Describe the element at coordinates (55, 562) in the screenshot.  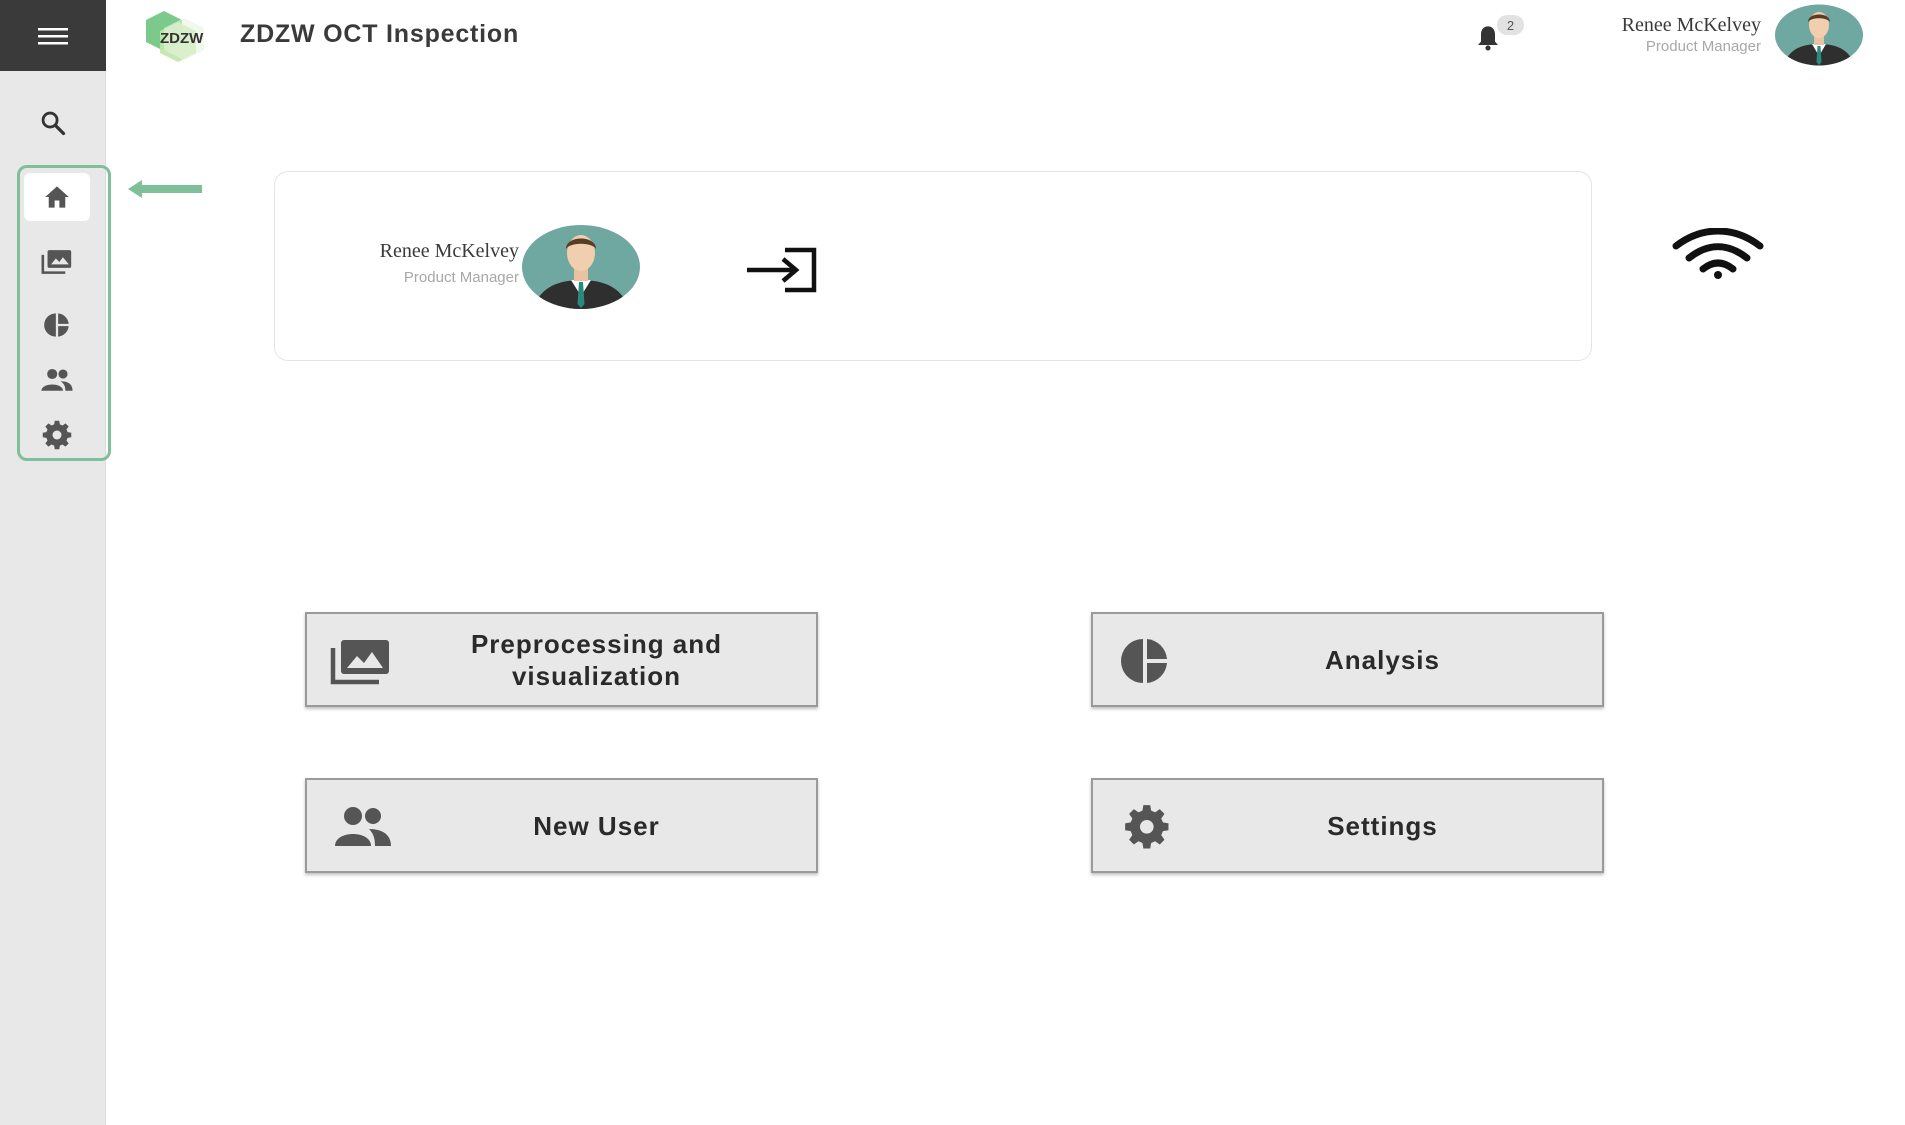
I see `sidebar` at that location.